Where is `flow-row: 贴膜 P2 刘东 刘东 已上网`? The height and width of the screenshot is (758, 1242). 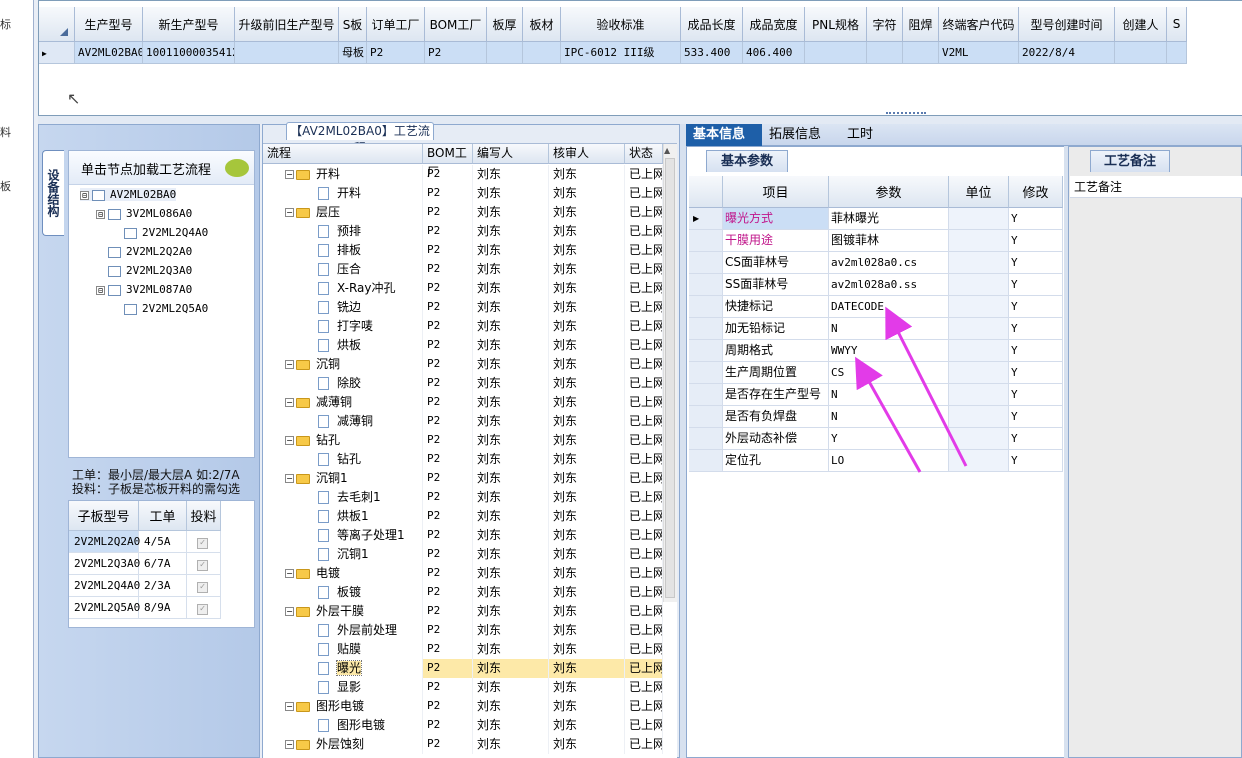
flow-row: 贴膜 P2 刘东 刘东 已上网 is located at coordinates (463, 649).